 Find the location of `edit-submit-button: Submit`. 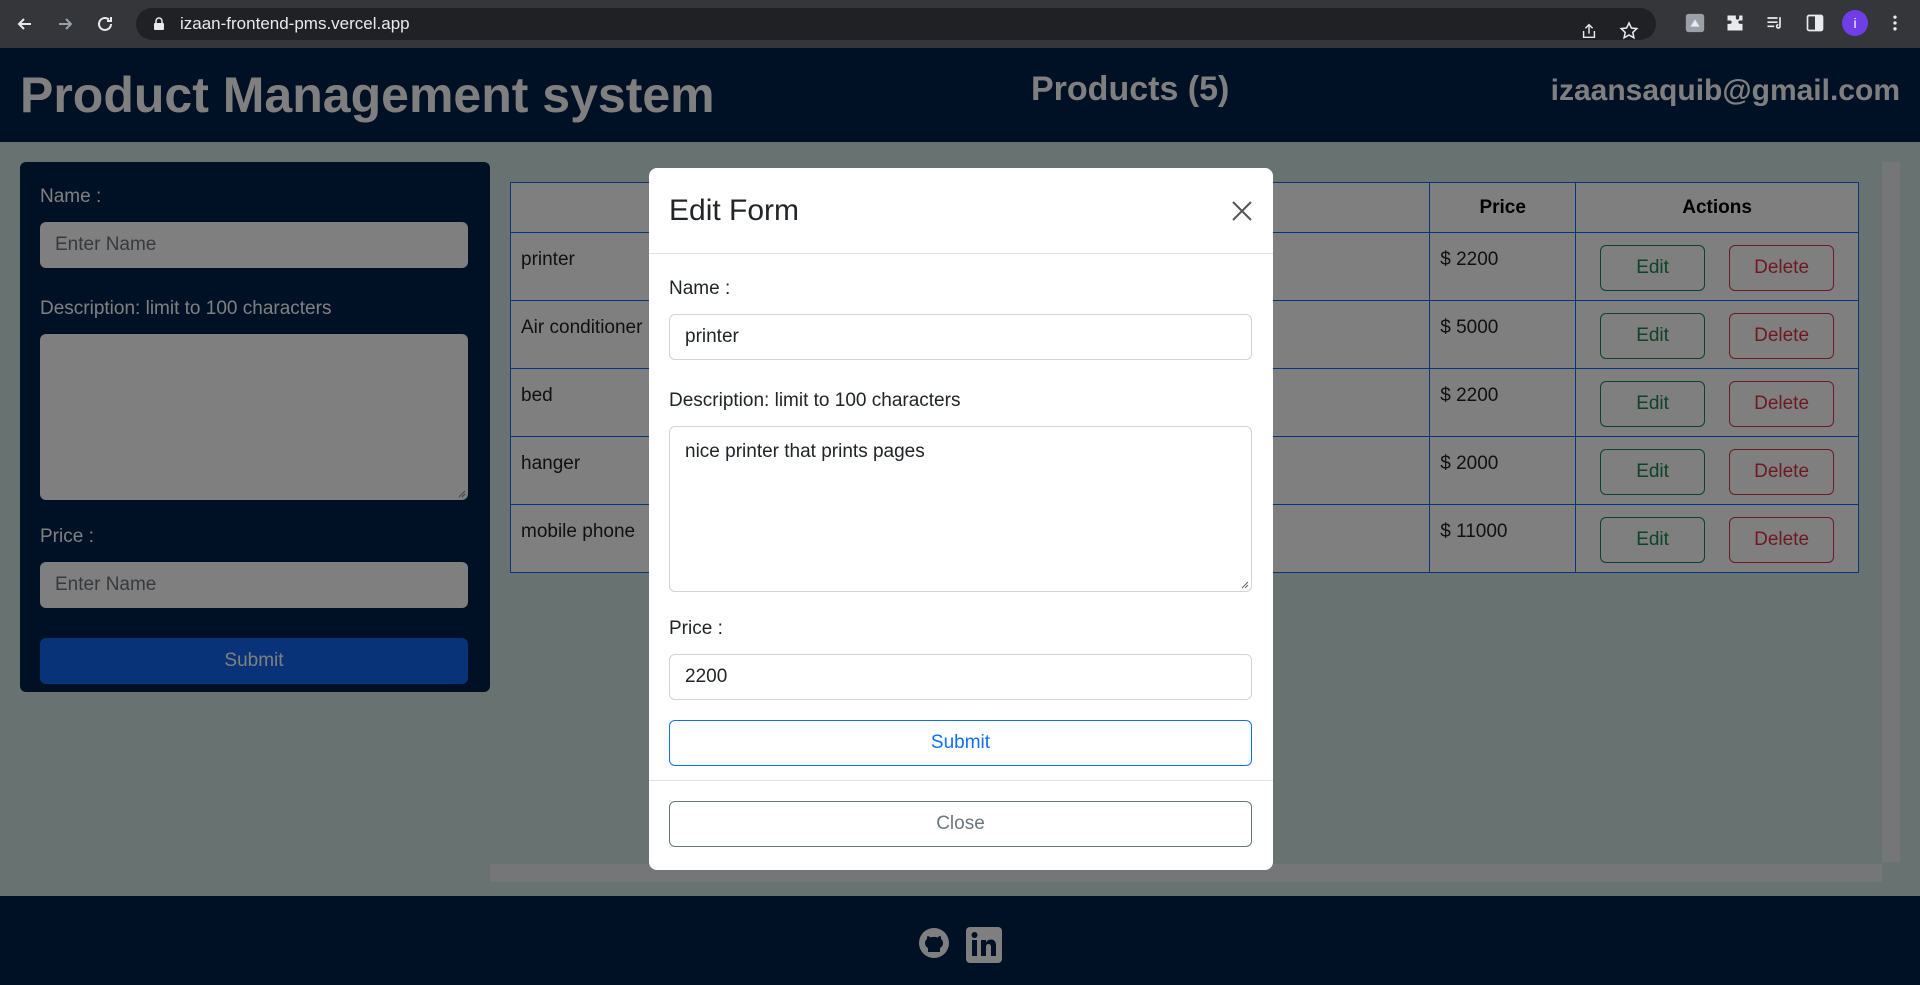

edit-submit-button: Submit is located at coordinates (960, 743).